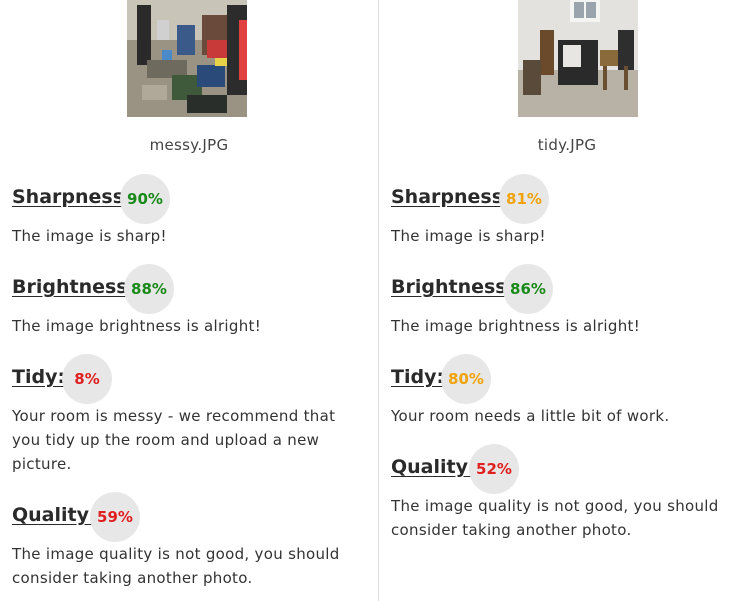 Image resolution: width=755 pixels, height=601 pixels. I want to click on score-badge: 52%, so click(494, 469).